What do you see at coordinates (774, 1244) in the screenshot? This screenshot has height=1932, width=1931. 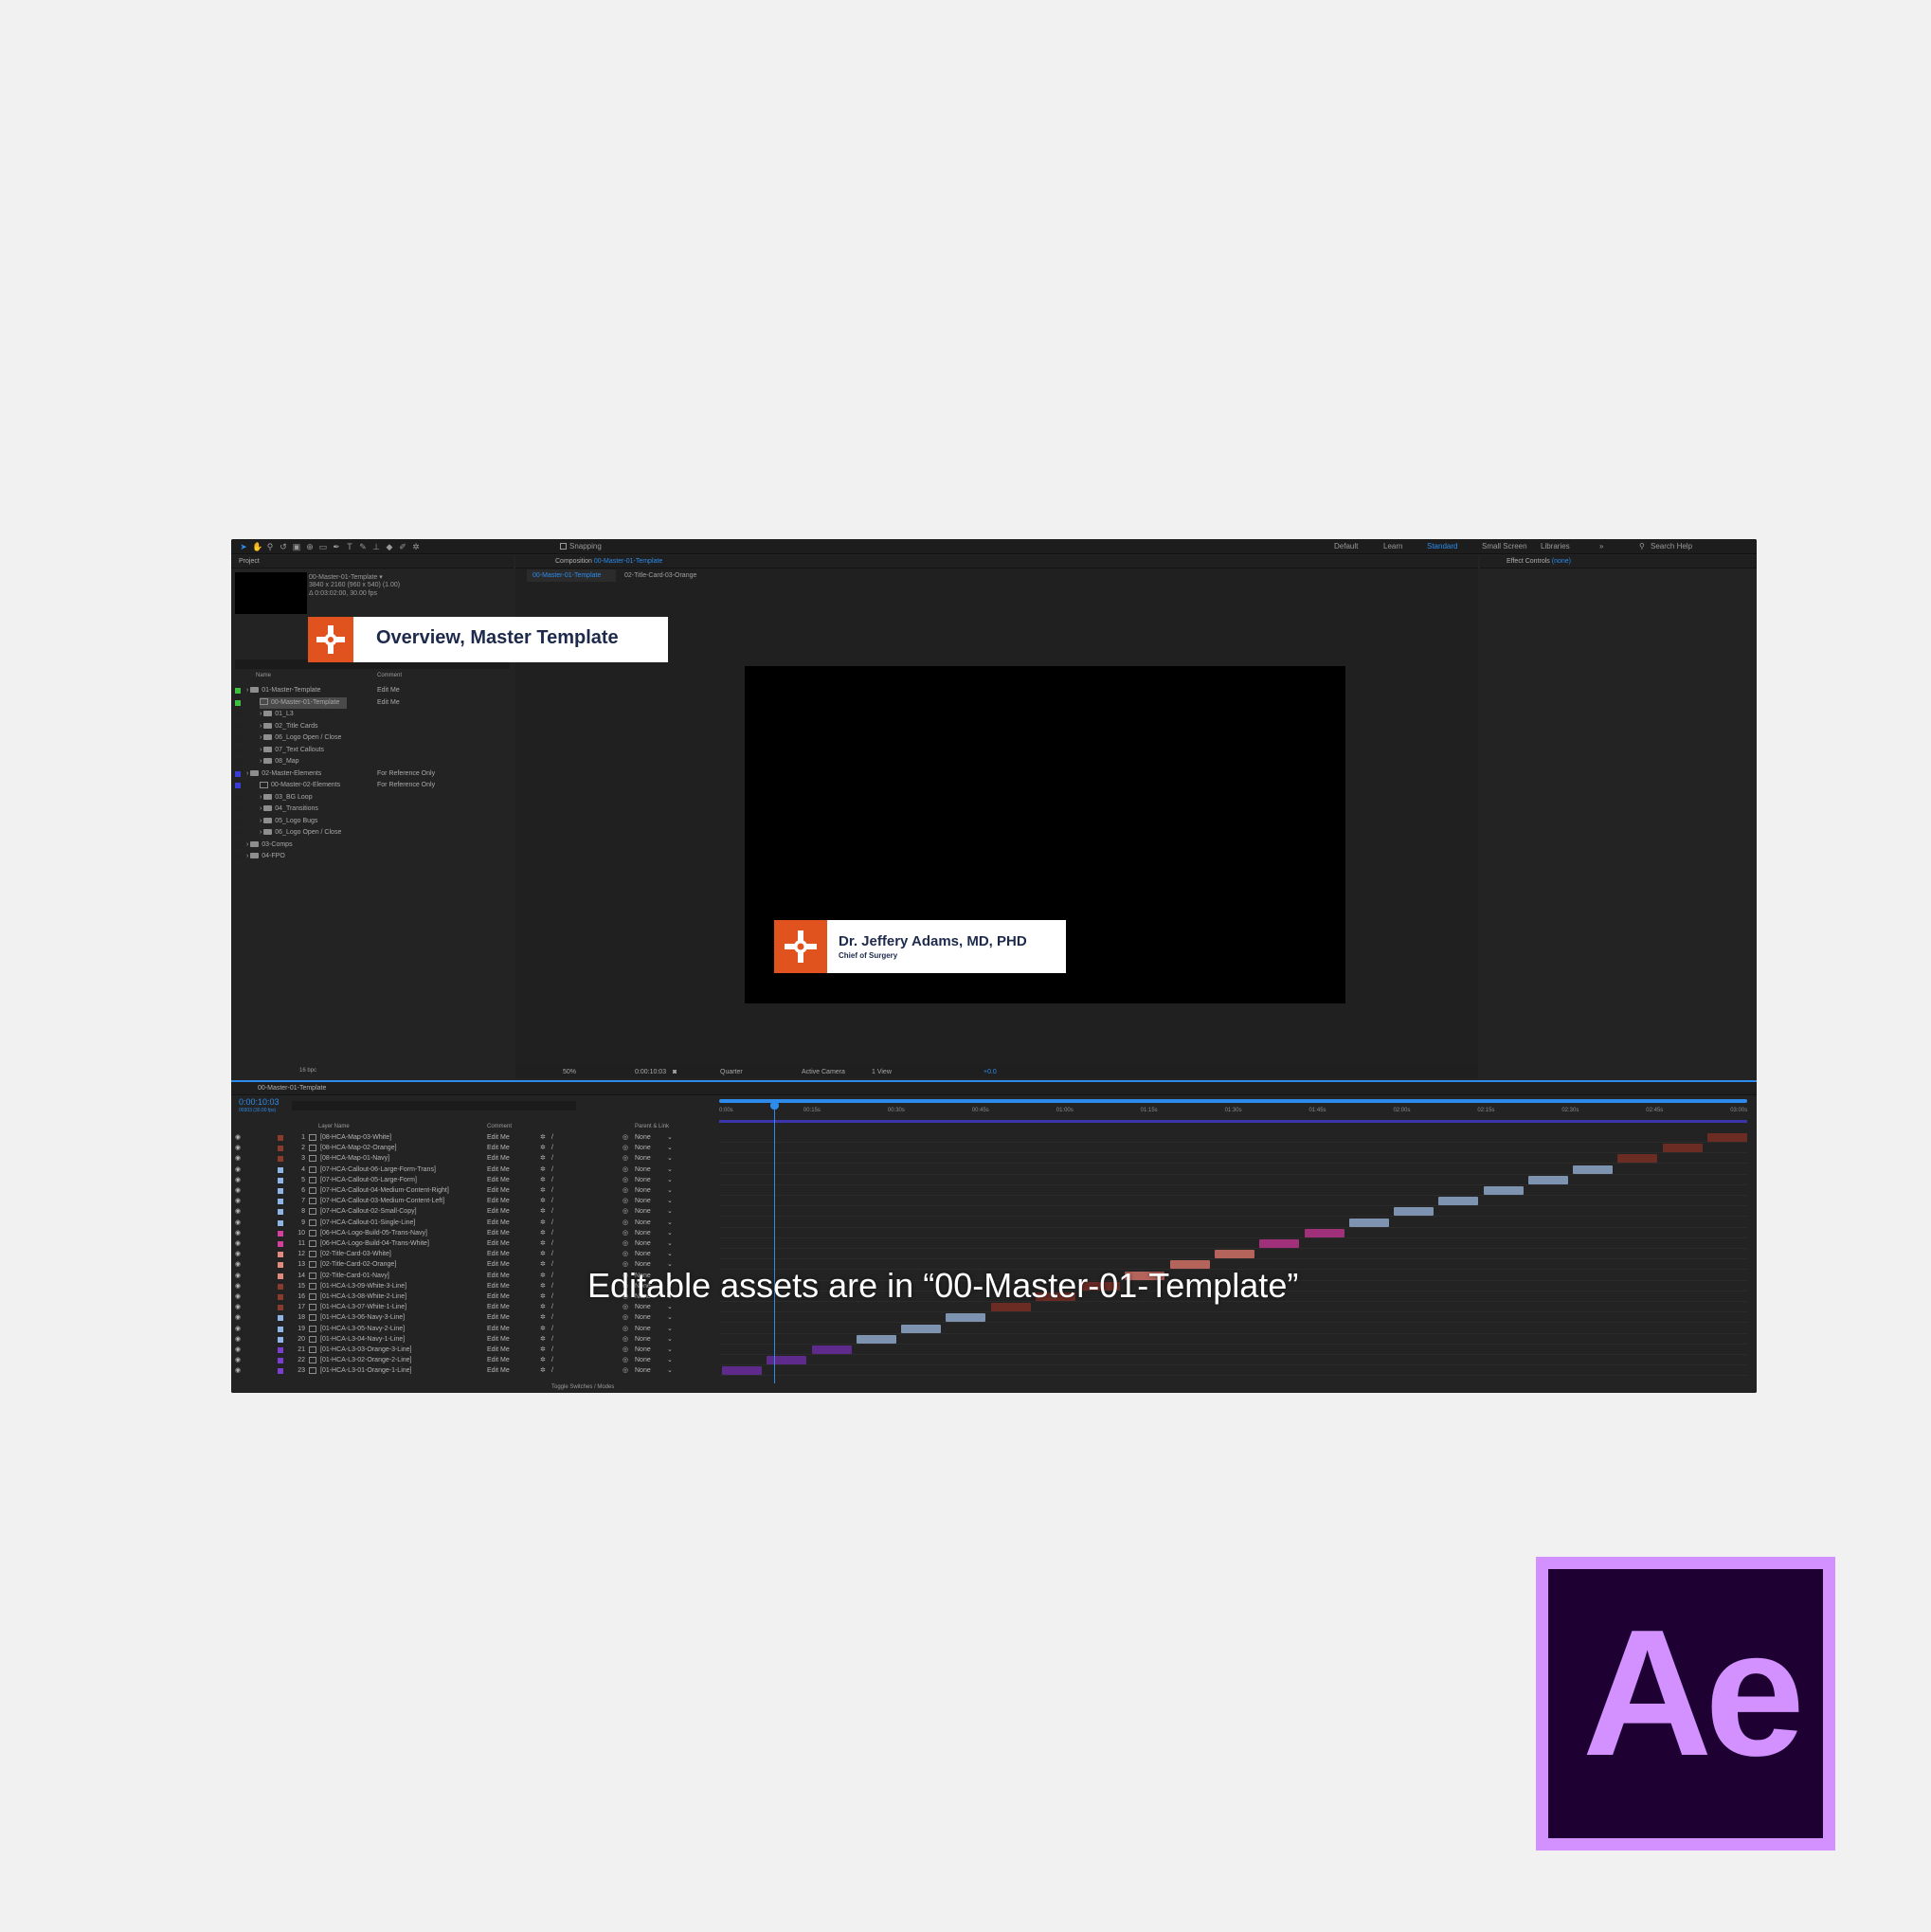 I see `playhead` at bounding box center [774, 1244].